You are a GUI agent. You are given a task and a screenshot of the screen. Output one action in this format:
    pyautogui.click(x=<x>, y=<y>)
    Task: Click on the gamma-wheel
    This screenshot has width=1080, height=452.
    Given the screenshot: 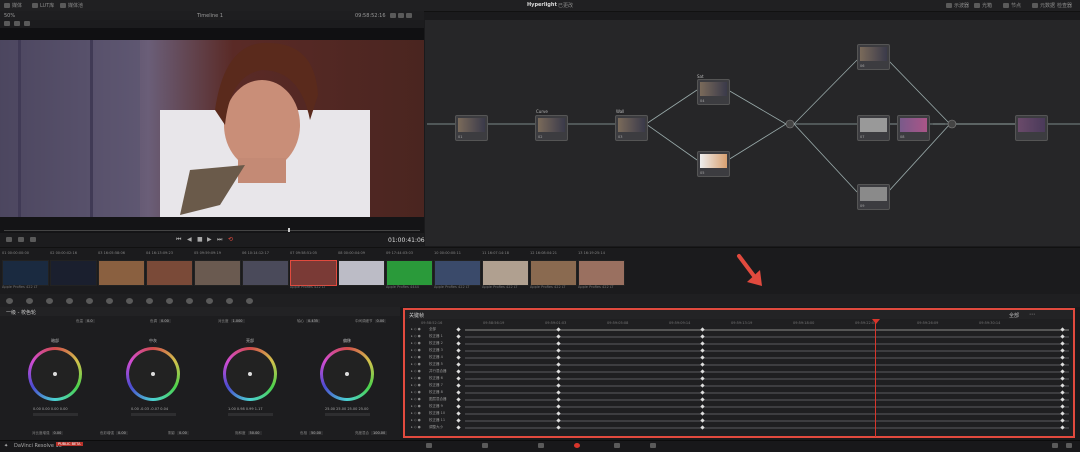 What is the action you would take?
    pyautogui.click(x=153, y=374)
    